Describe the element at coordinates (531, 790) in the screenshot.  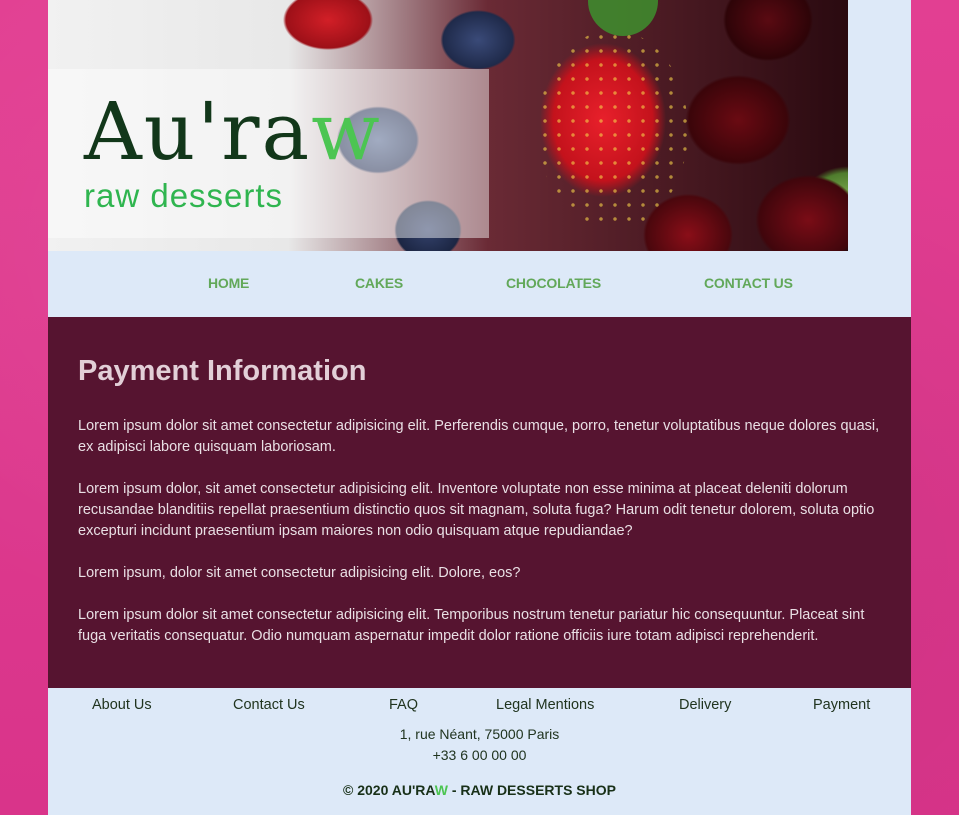
I see `copyright-suffix: - RAW DESSERTS SHOP` at that location.